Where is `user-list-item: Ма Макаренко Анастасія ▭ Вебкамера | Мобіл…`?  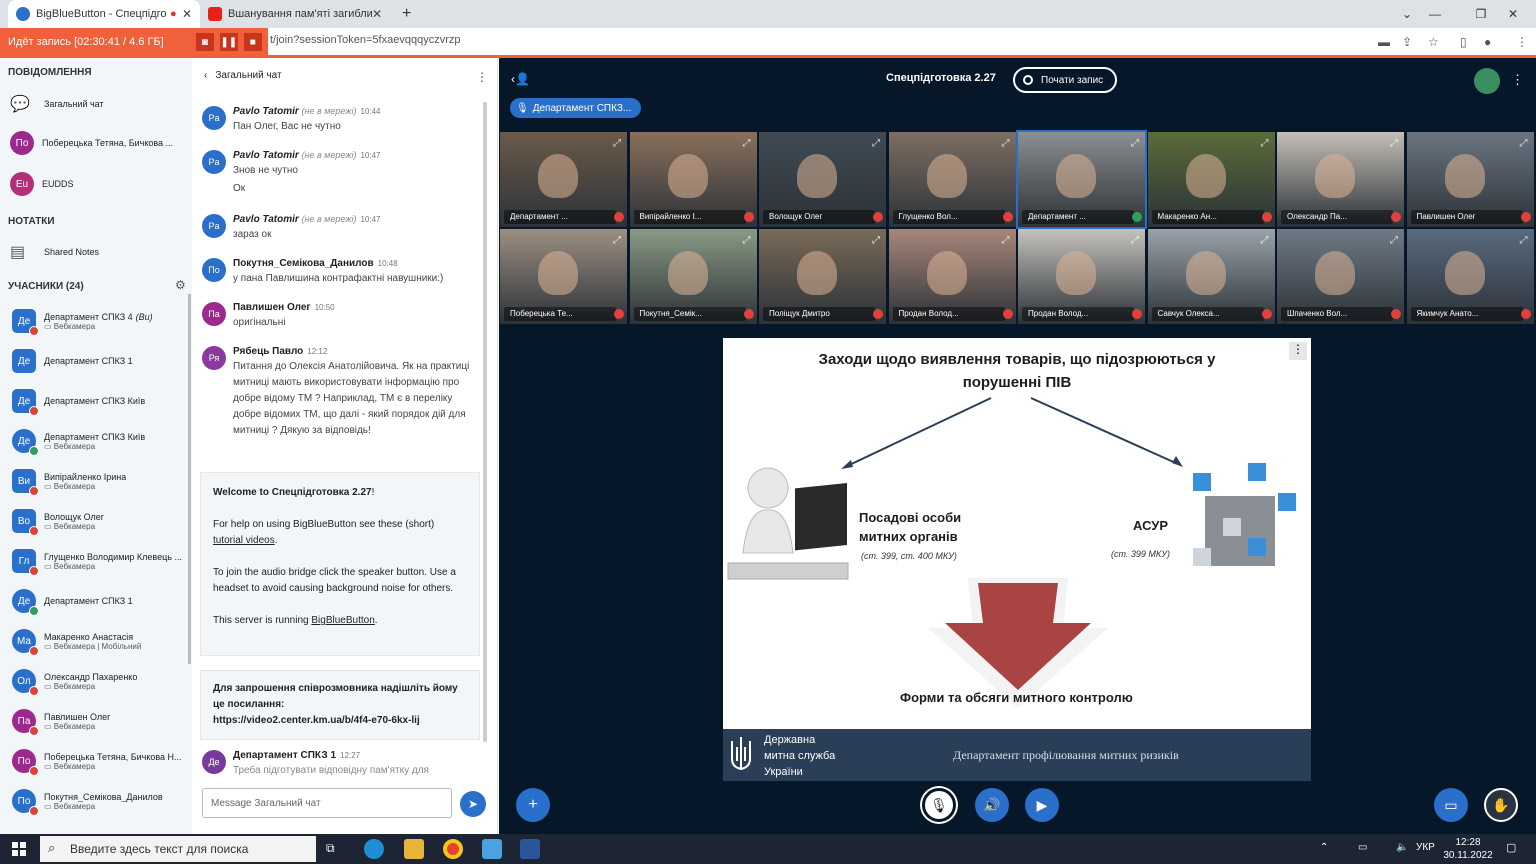 user-list-item: Ма Макаренко Анастасія ▭ Вебкамера | Мобіл… is located at coordinates (100, 641).